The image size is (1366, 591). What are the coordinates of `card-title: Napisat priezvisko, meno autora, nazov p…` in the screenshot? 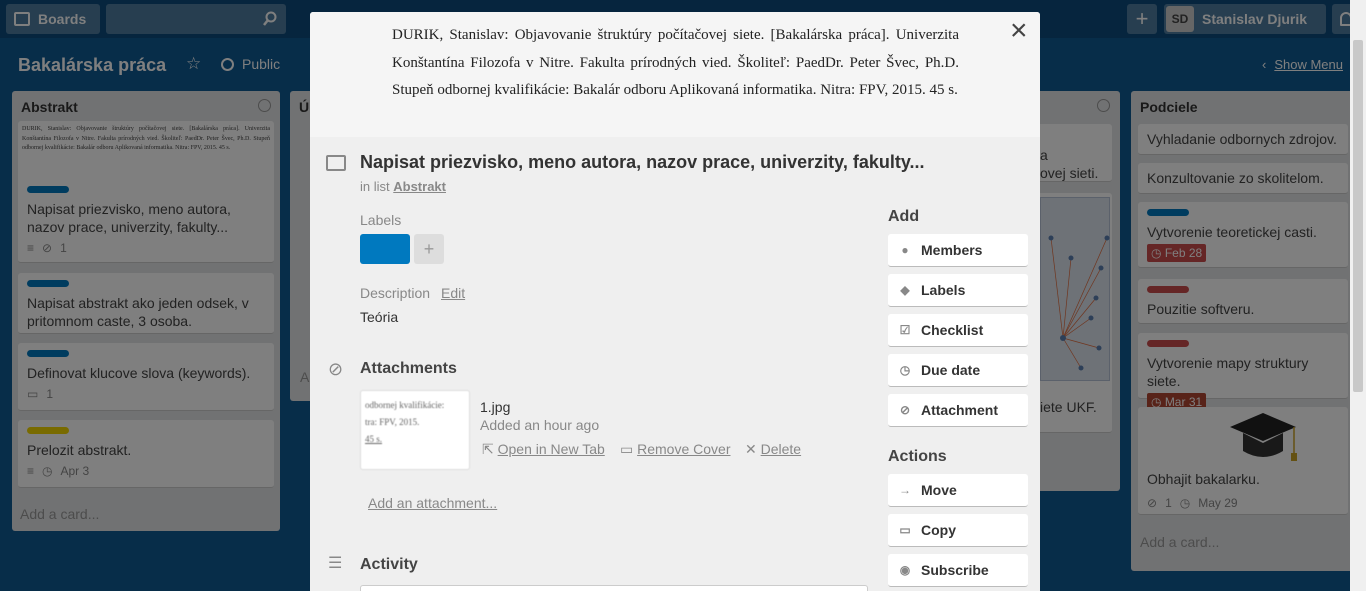 It's located at (642, 162).